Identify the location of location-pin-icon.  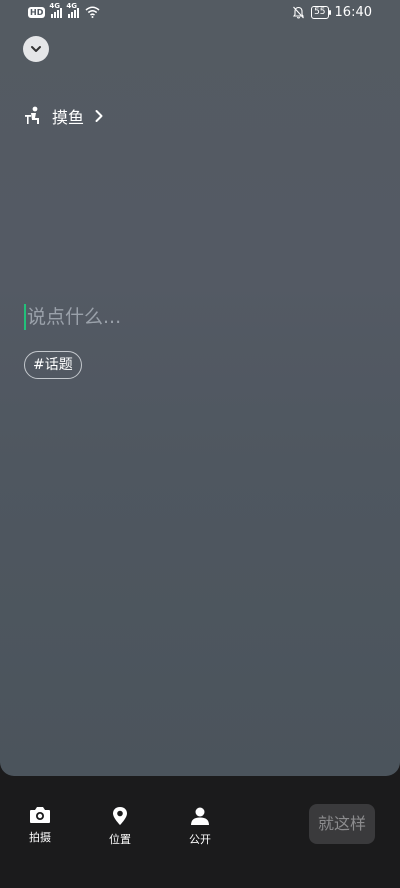
(120, 816).